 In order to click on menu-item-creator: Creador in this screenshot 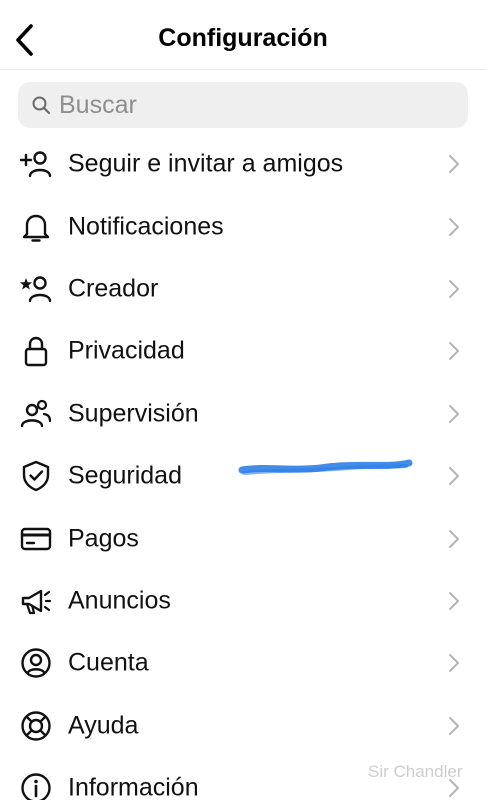, I will do `click(243, 289)`.